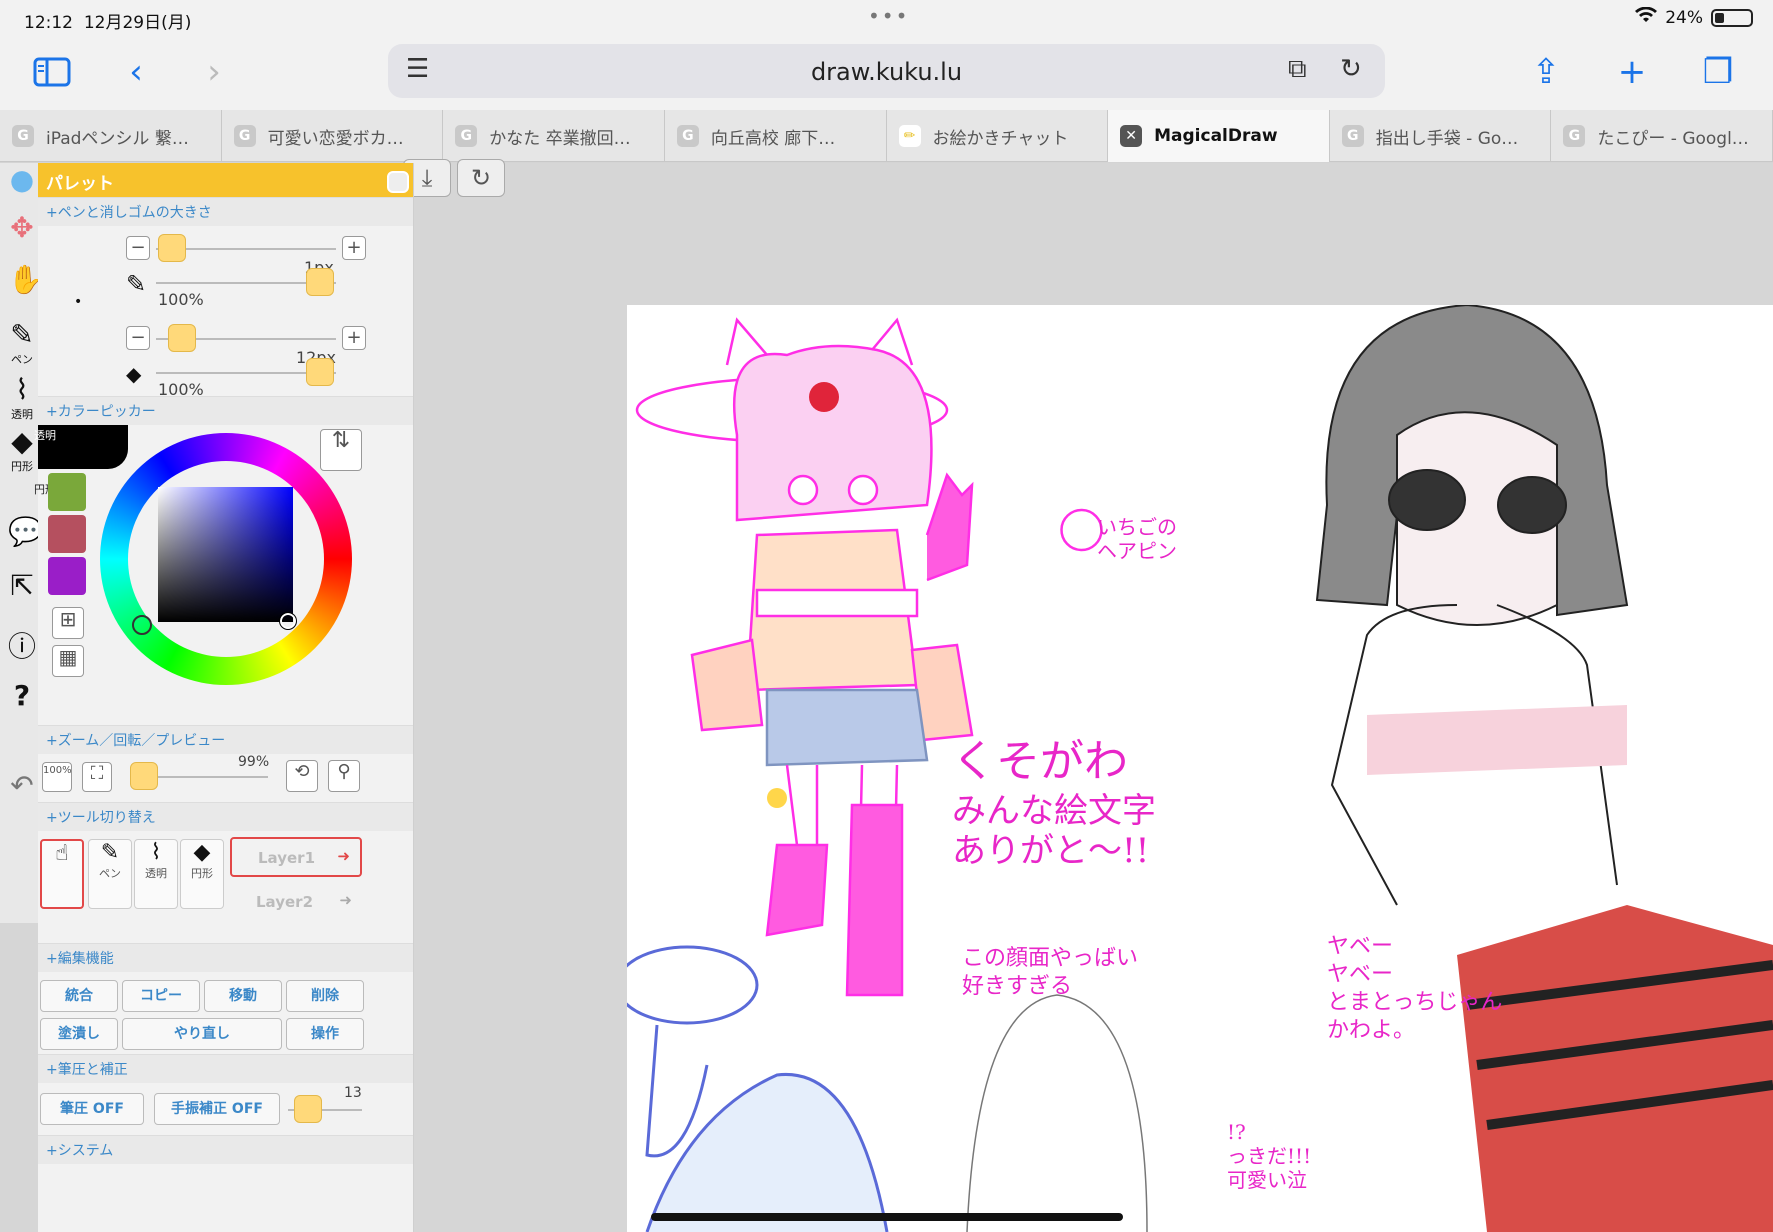 This screenshot has height=1232, width=1773. I want to click on new-tab-icon: +, so click(1632, 72).